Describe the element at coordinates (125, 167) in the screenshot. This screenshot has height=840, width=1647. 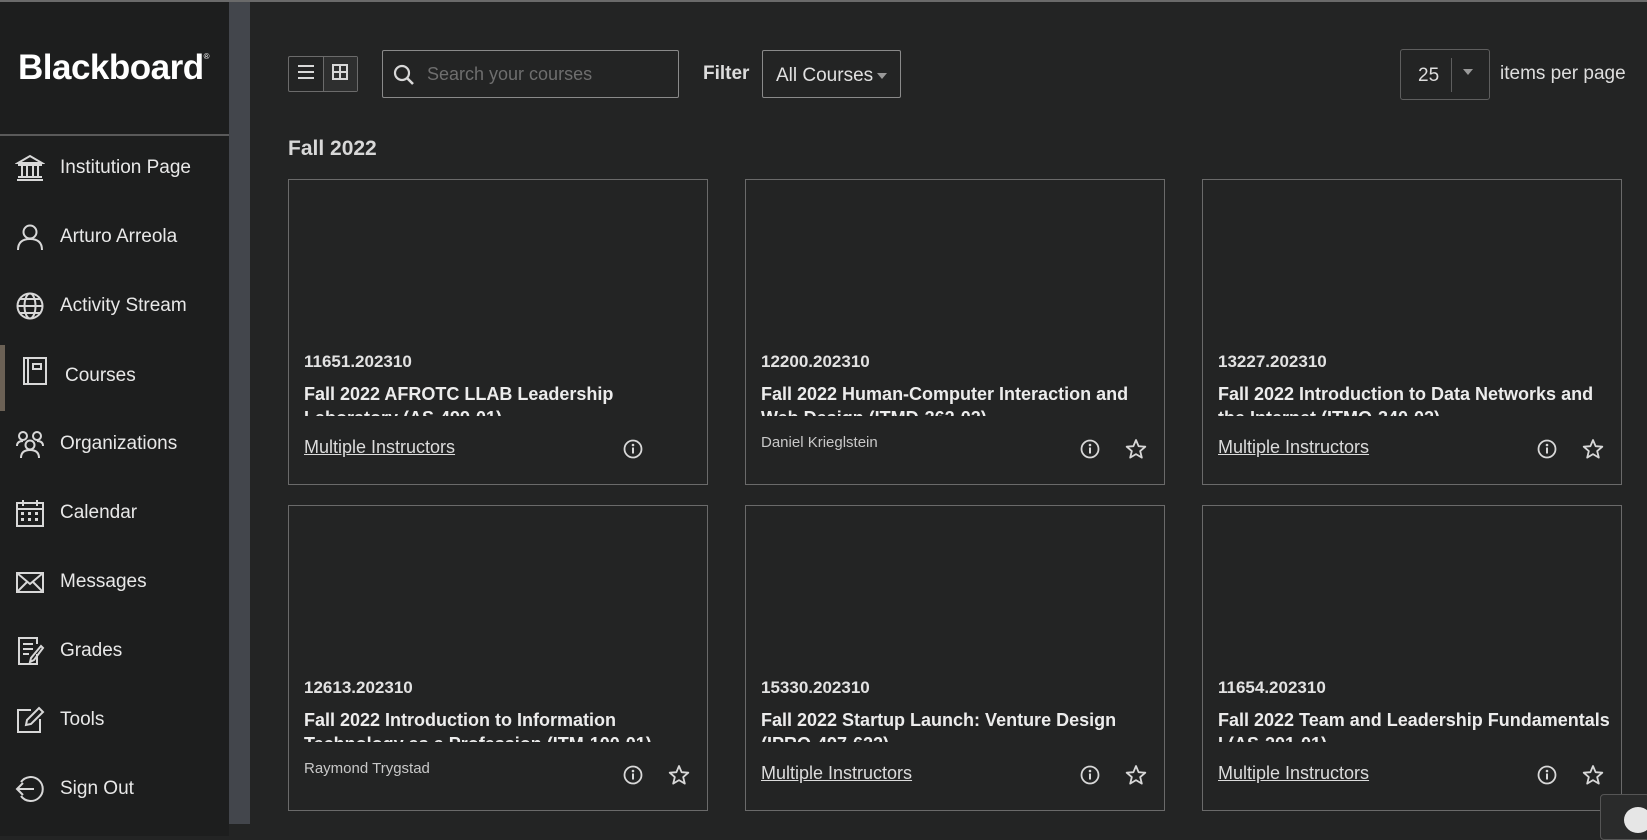
I see `sidebar-item-label: Institution Page` at that location.